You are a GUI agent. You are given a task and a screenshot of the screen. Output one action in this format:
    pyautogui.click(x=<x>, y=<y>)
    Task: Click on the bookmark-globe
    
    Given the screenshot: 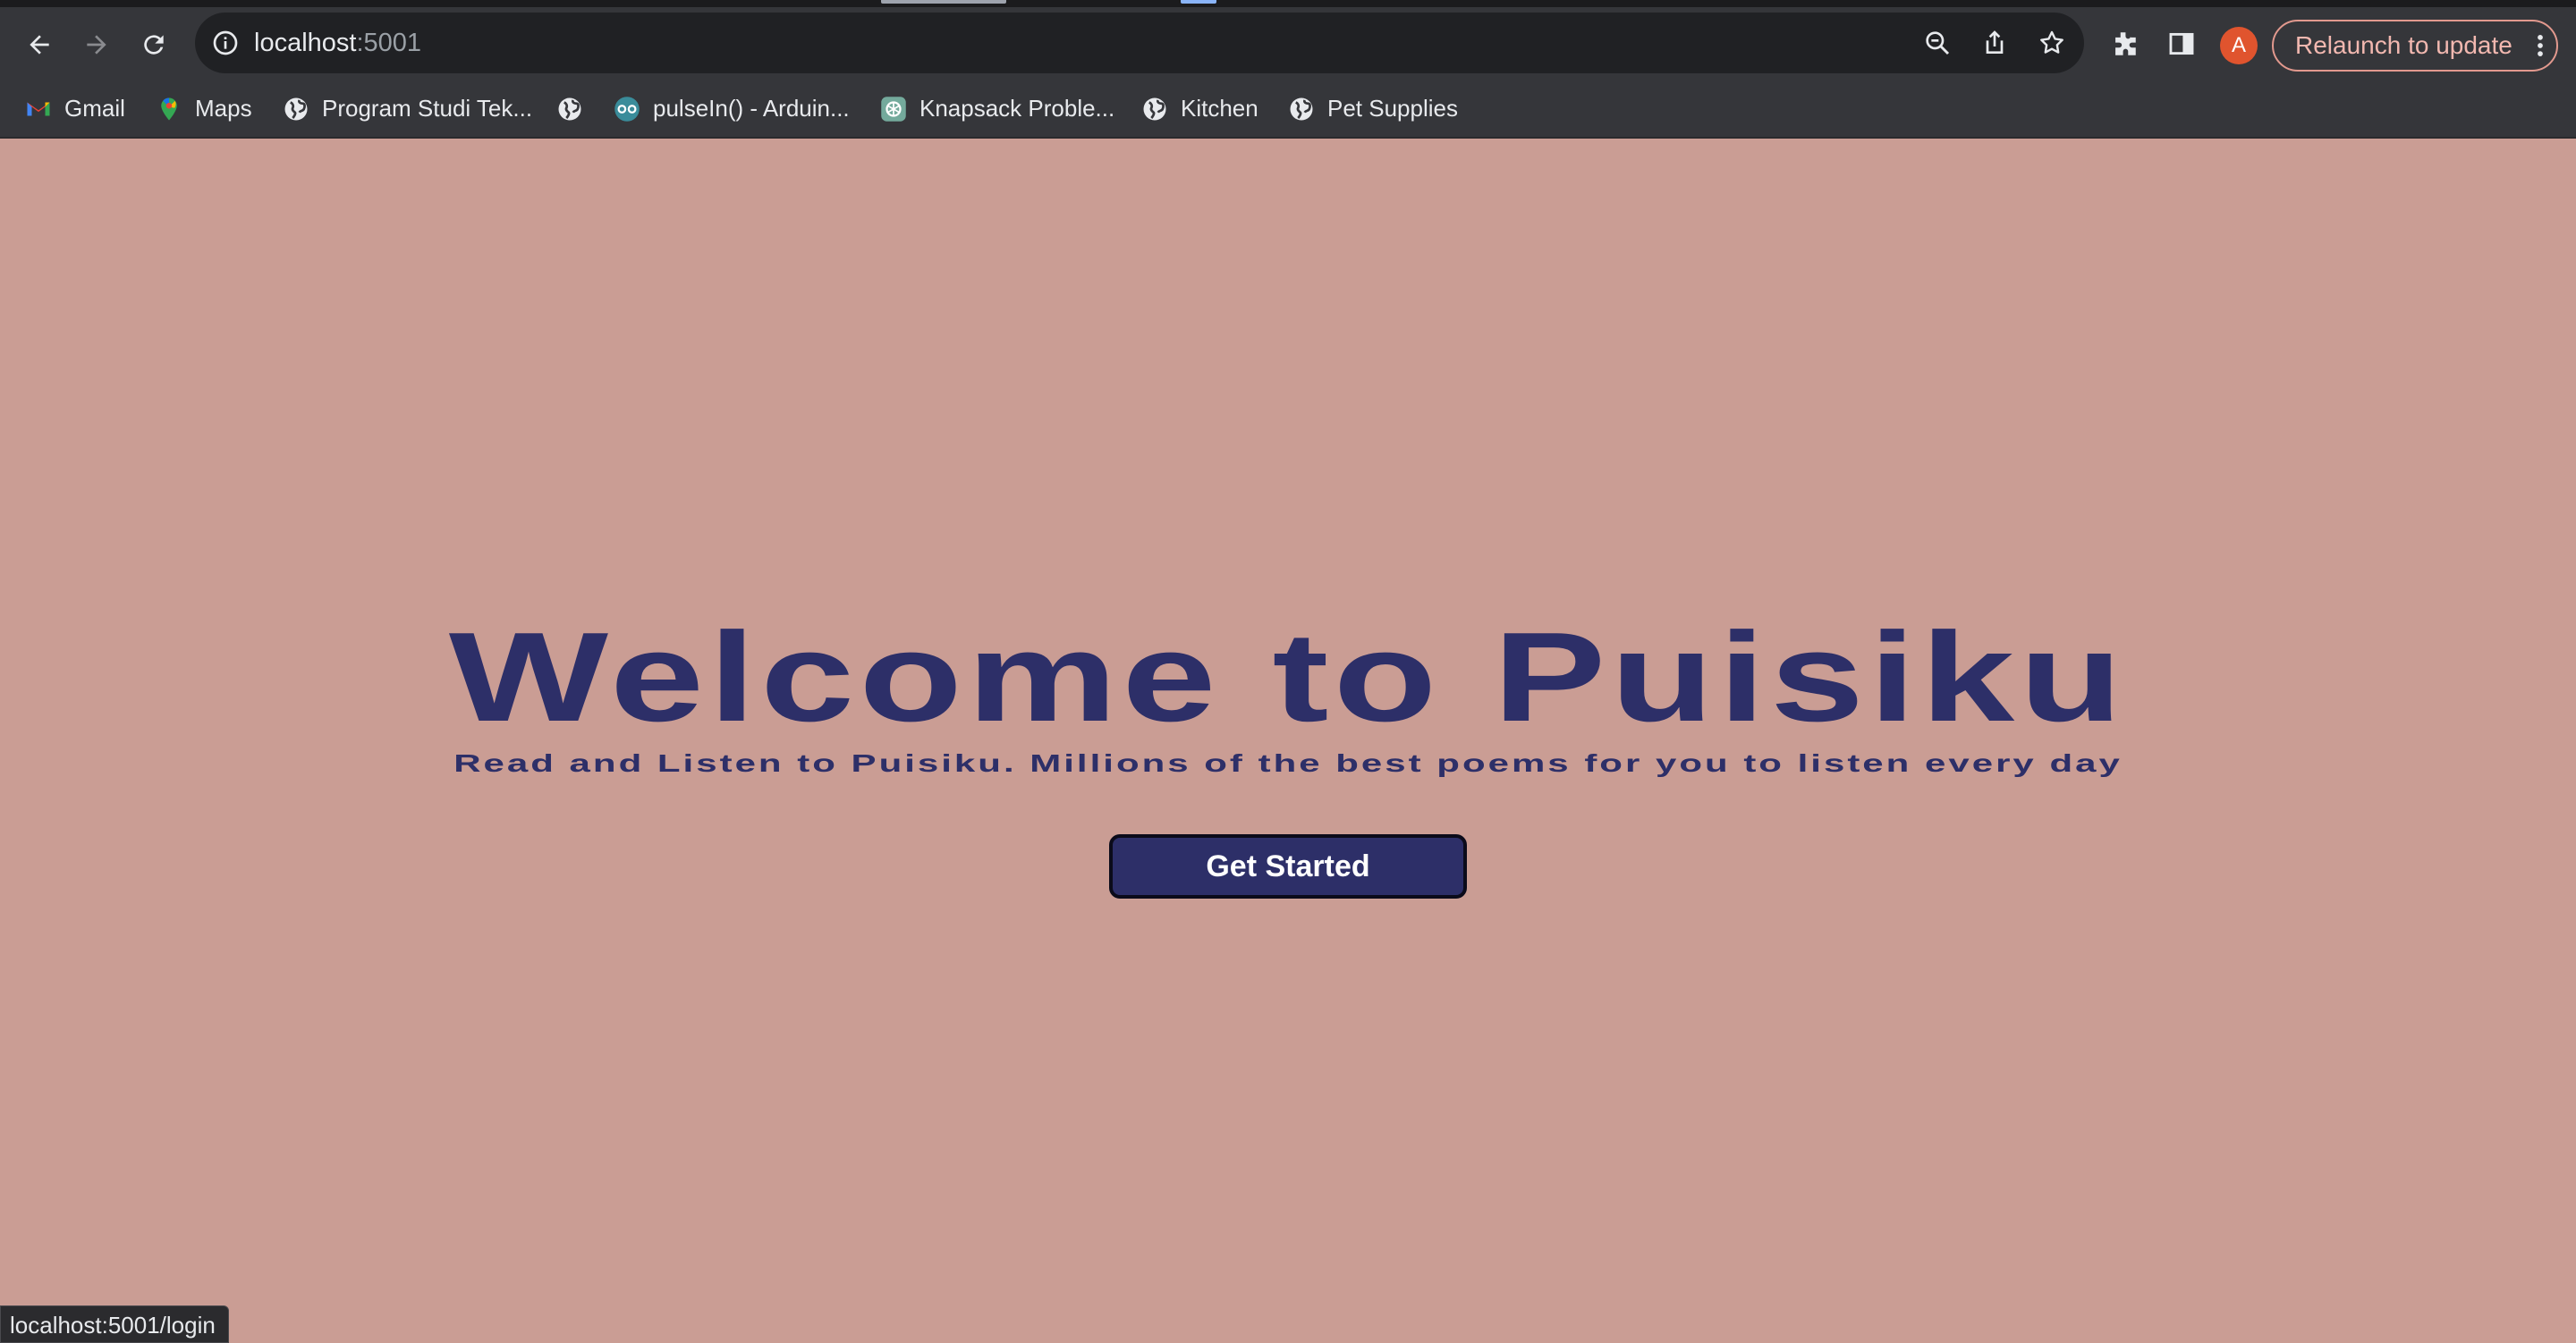 What is the action you would take?
    pyautogui.click(x=576, y=109)
    